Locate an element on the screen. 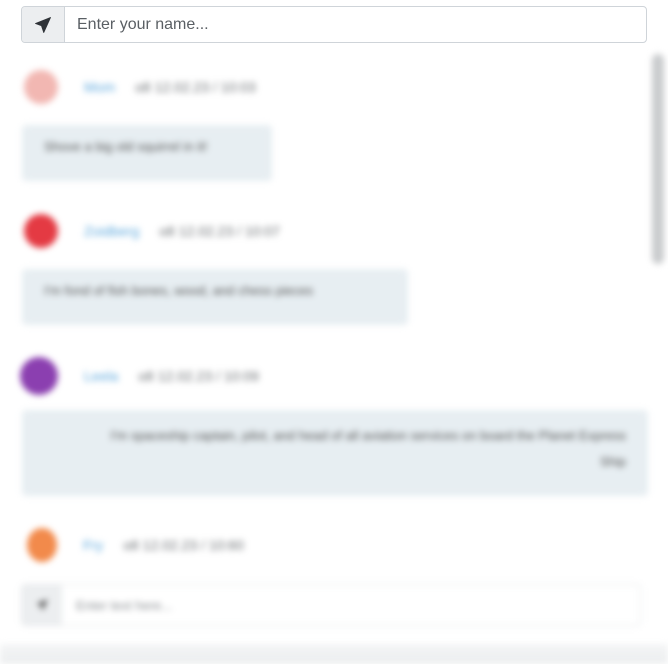 Image resolution: width=668 pixels, height=664 pixels. username: Fry is located at coordinates (93, 545).